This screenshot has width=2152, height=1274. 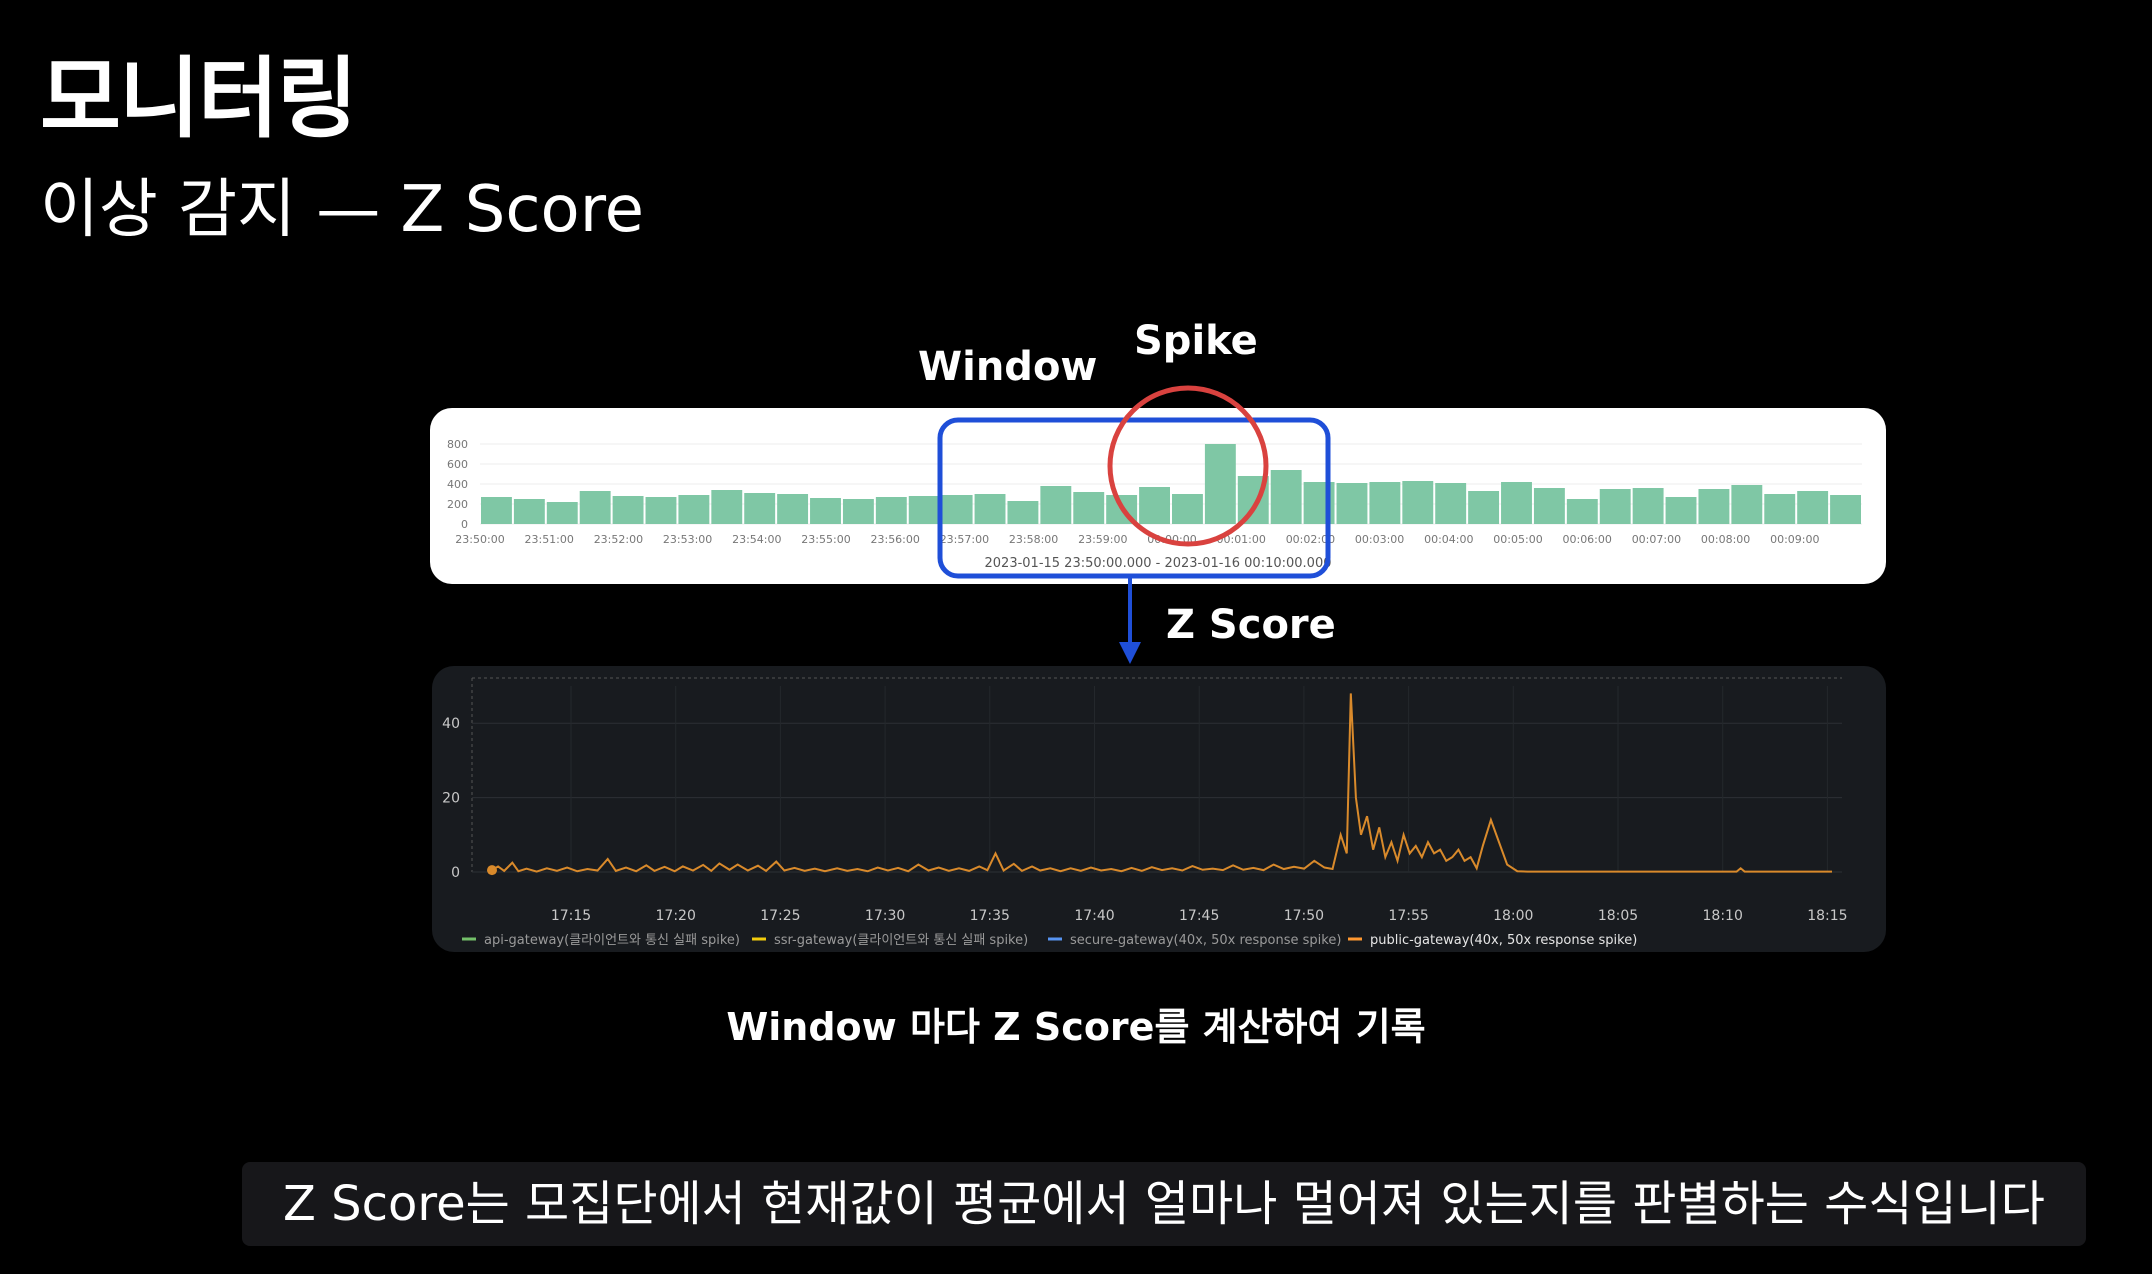 I want to click on hist-xtick: 00:04:00, so click(x=1448, y=539).